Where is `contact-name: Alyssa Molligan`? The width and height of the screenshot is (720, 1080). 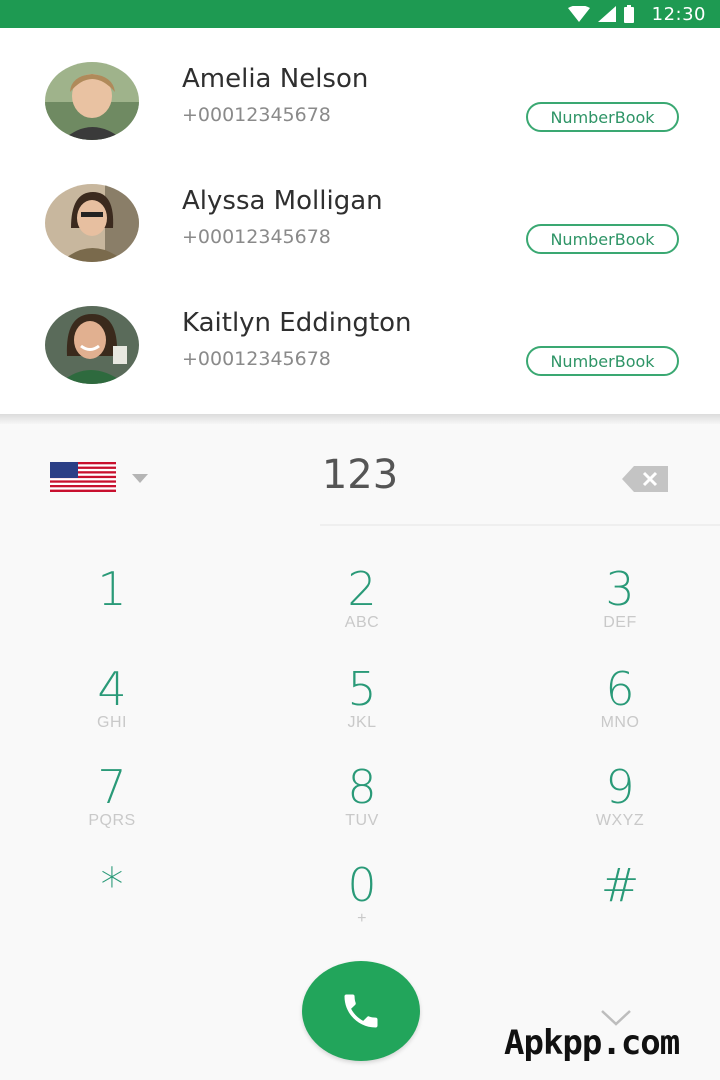 contact-name: Alyssa Molligan is located at coordinates (282, 201).